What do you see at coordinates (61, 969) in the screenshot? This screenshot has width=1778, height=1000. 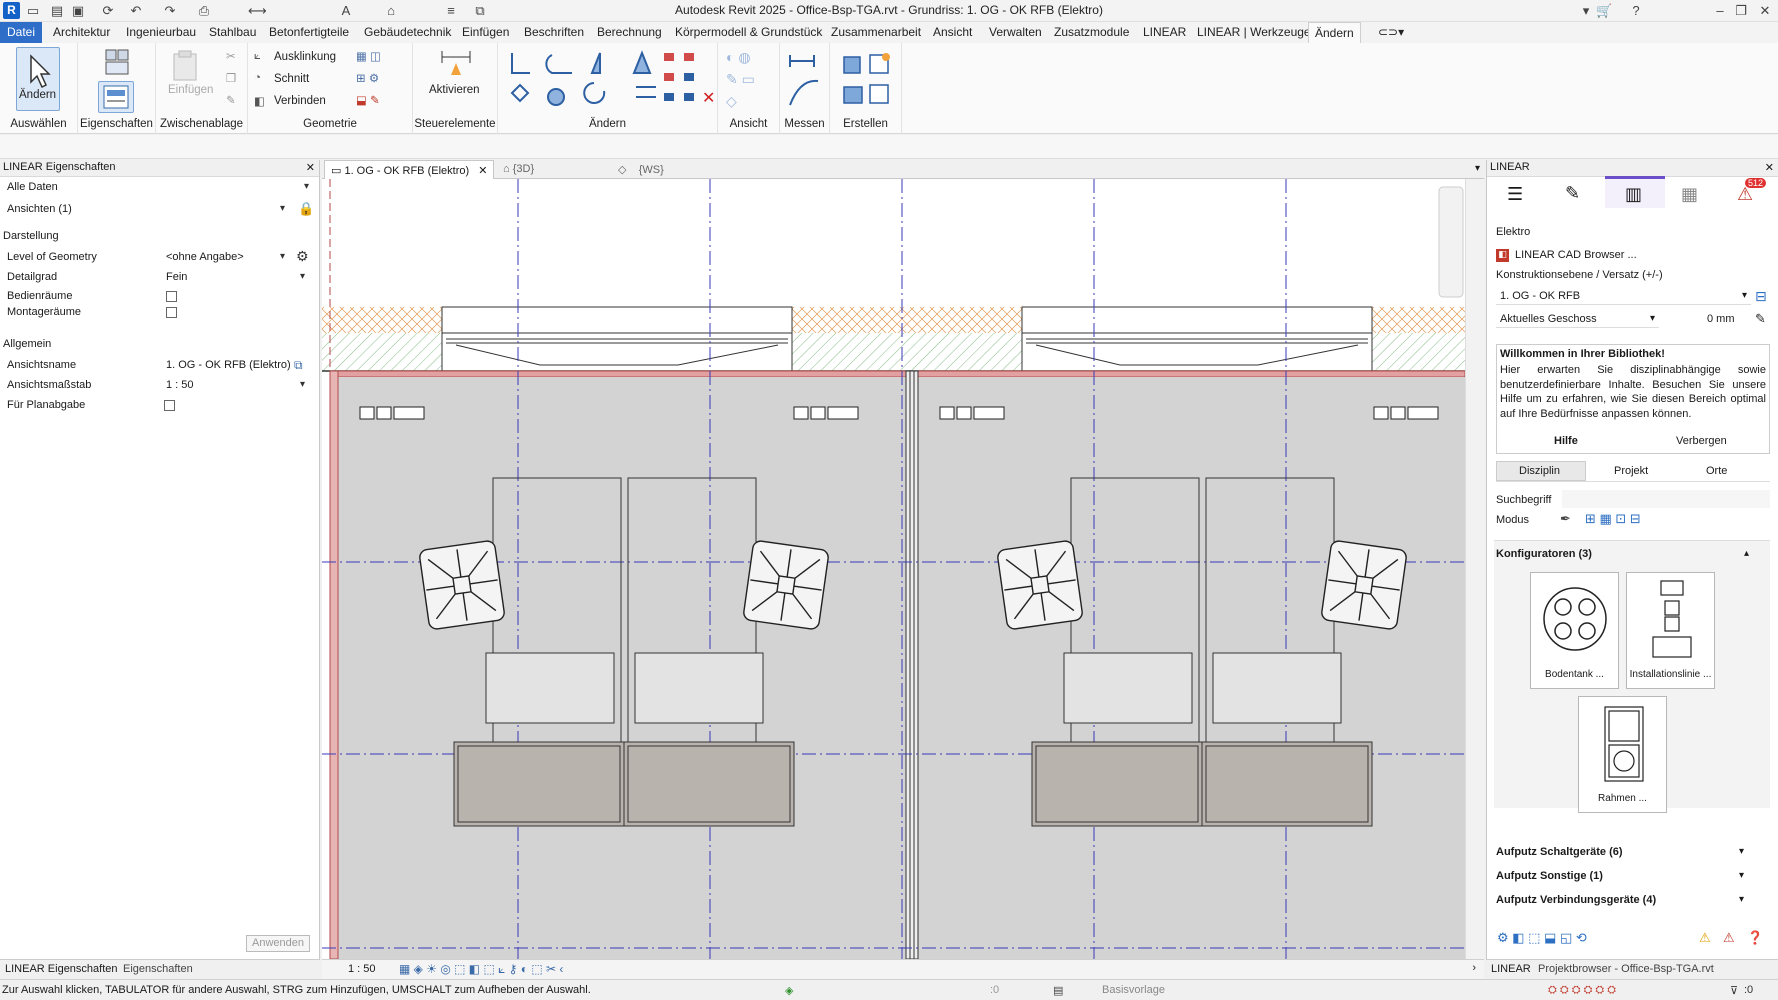 I see `tab-linear-eigenschaften: LINEAR Eigenschaften` at bounding box center [61, 969].